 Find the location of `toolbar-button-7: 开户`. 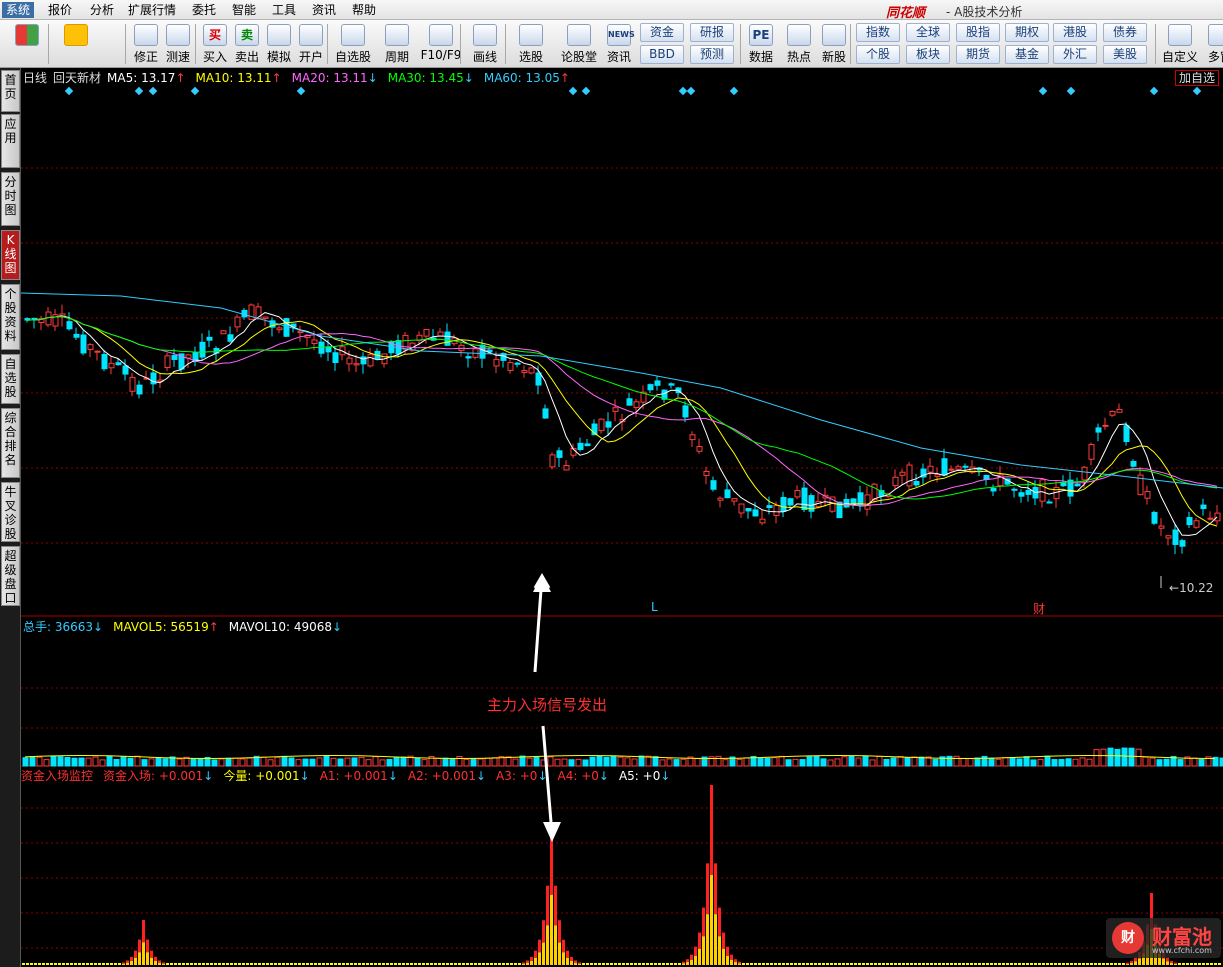

toolbar-button-7: 开户 is located at coordinates (311, 44).